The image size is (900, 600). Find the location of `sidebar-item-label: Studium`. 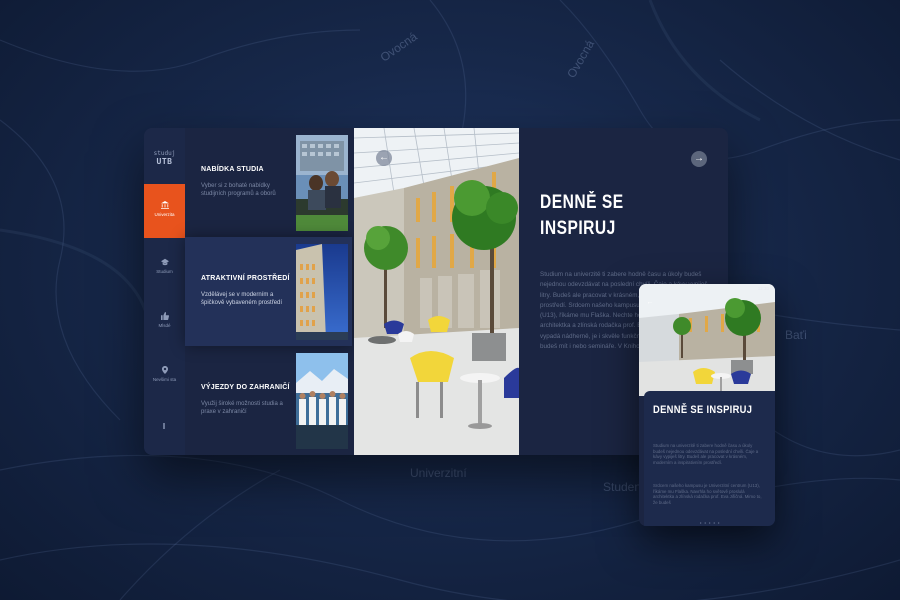

sidebar-item-label: Studium is located at coordinates (164, 271).